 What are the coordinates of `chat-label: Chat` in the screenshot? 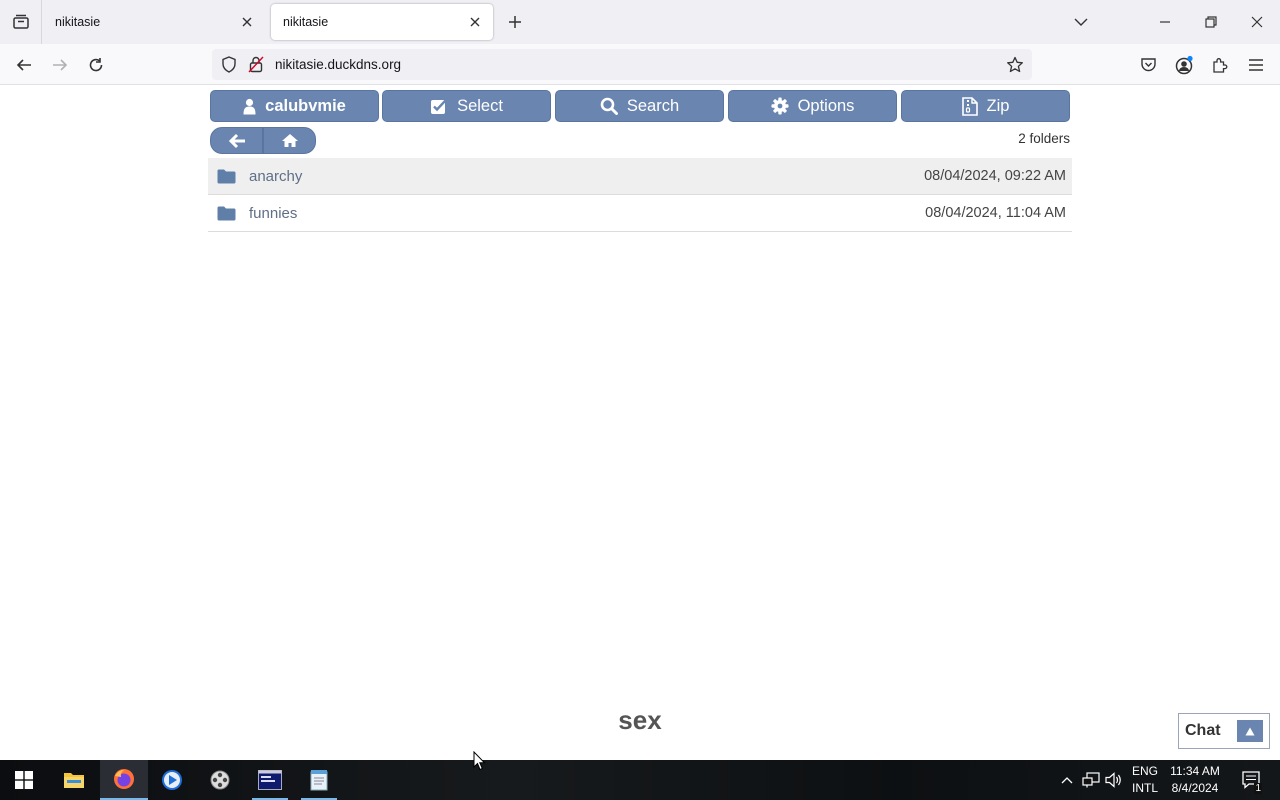 It's located at (1203, 730).